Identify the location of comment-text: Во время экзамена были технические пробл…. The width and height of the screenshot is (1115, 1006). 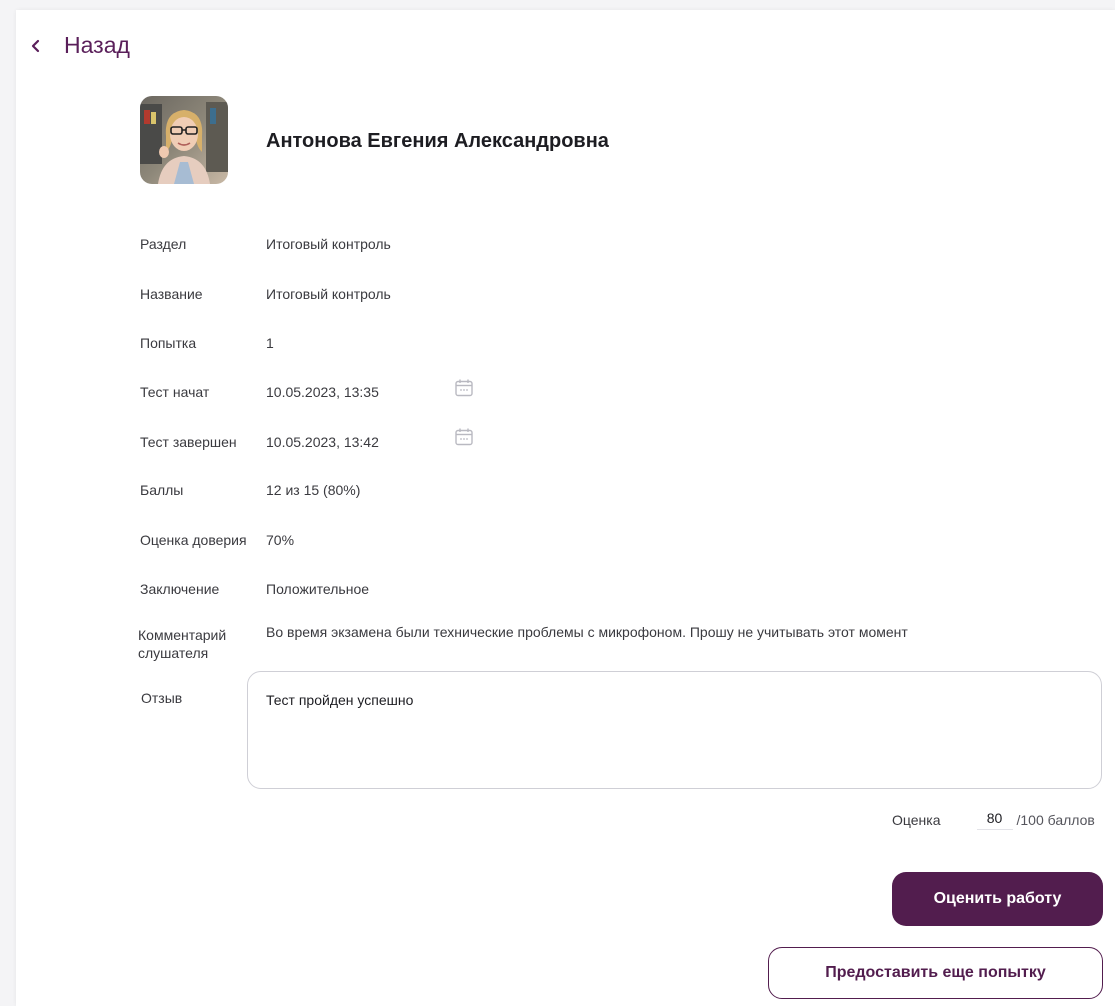
(587, 632).